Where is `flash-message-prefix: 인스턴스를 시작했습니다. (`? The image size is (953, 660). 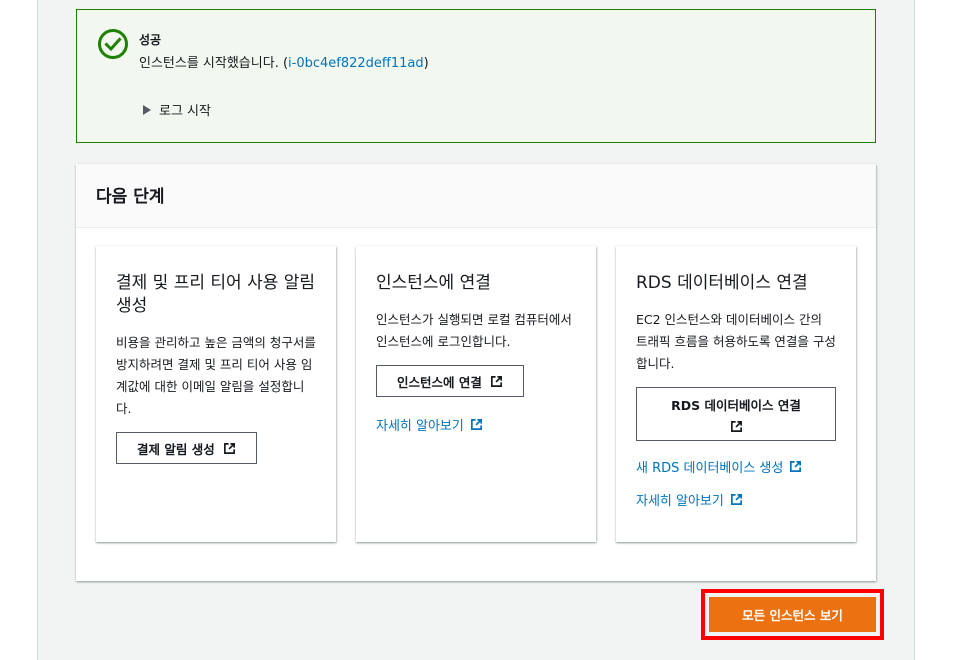
flash-message-prefix: 인스턴스를 시작했습니다. ( is located at coordinates (214, 63).